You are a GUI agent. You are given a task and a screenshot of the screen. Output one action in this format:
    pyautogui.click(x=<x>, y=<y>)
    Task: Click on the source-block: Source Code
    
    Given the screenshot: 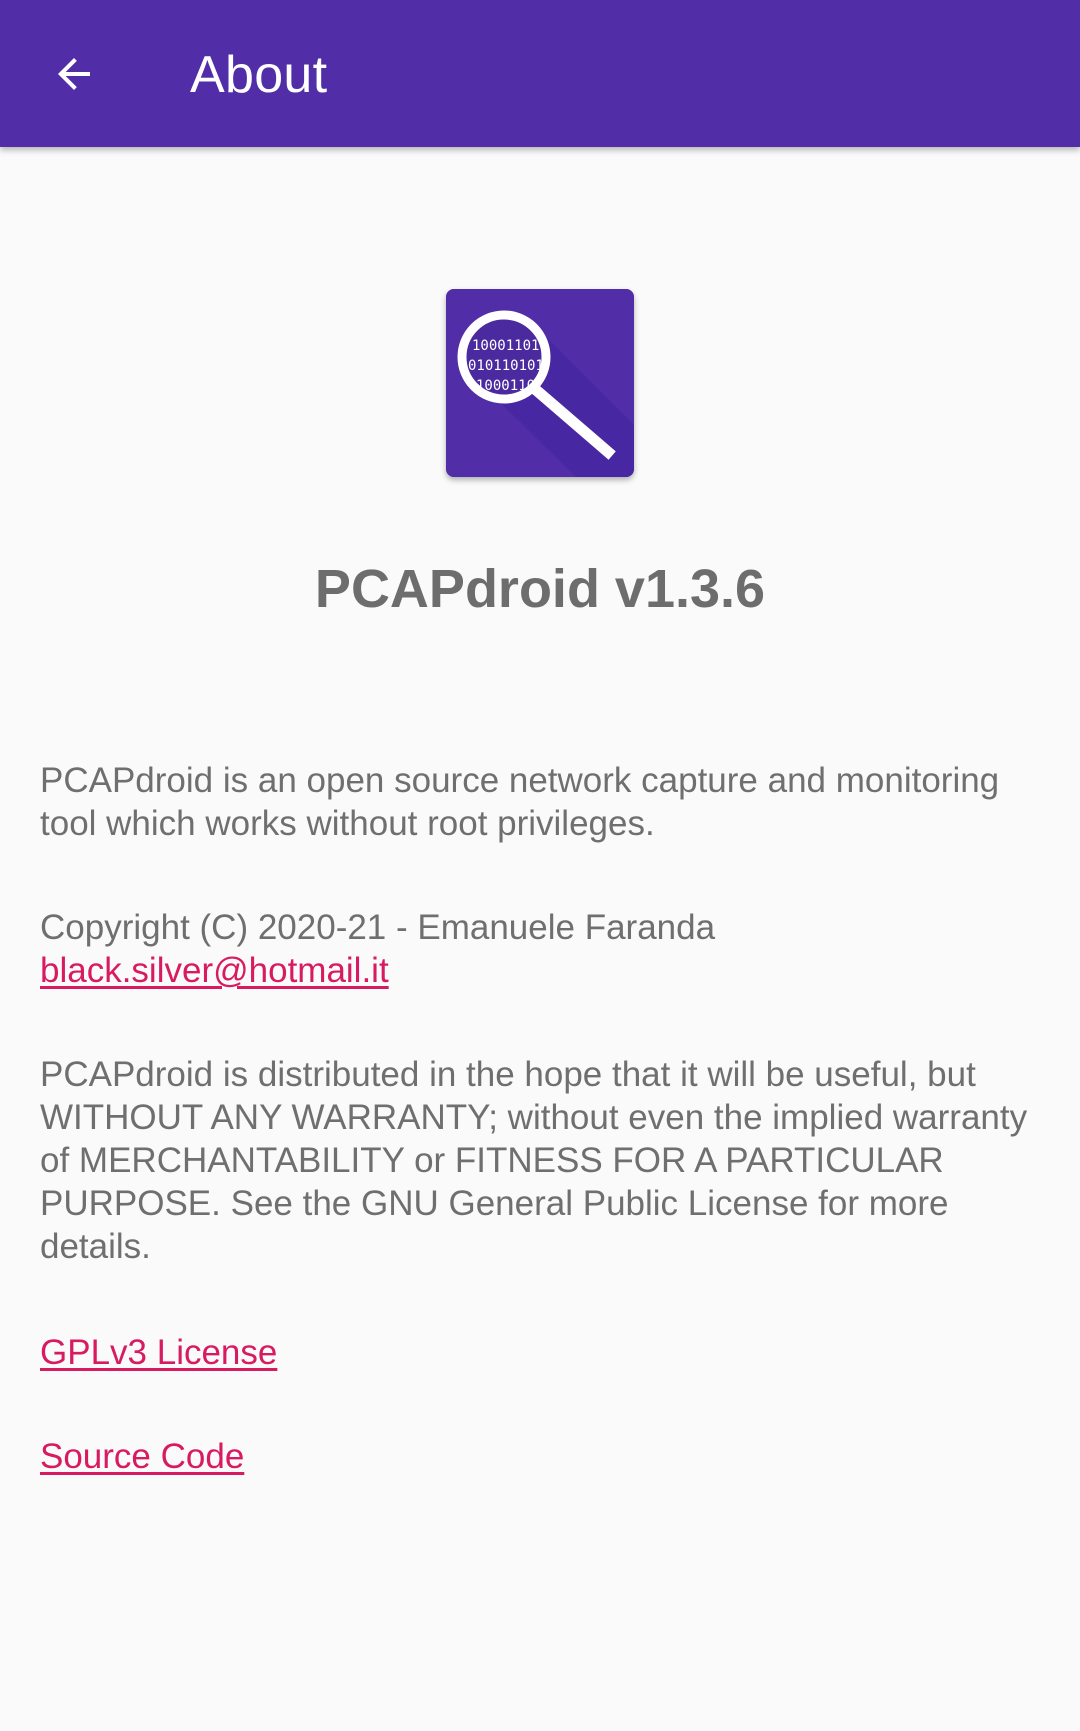 What is the action you would take?
    pyautogui.click(x=545, y=1456)
    